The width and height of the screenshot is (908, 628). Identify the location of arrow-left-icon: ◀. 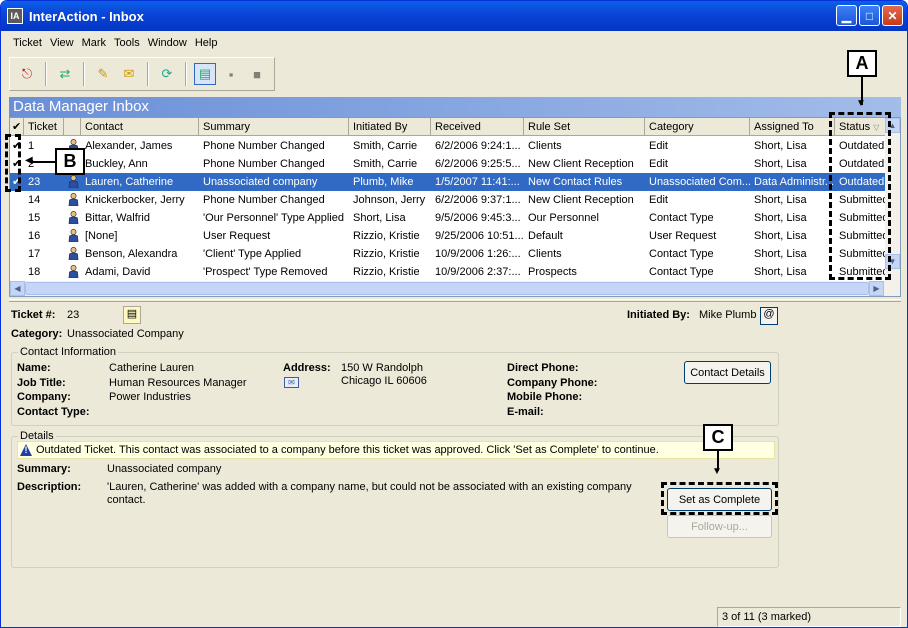
(29, 160).